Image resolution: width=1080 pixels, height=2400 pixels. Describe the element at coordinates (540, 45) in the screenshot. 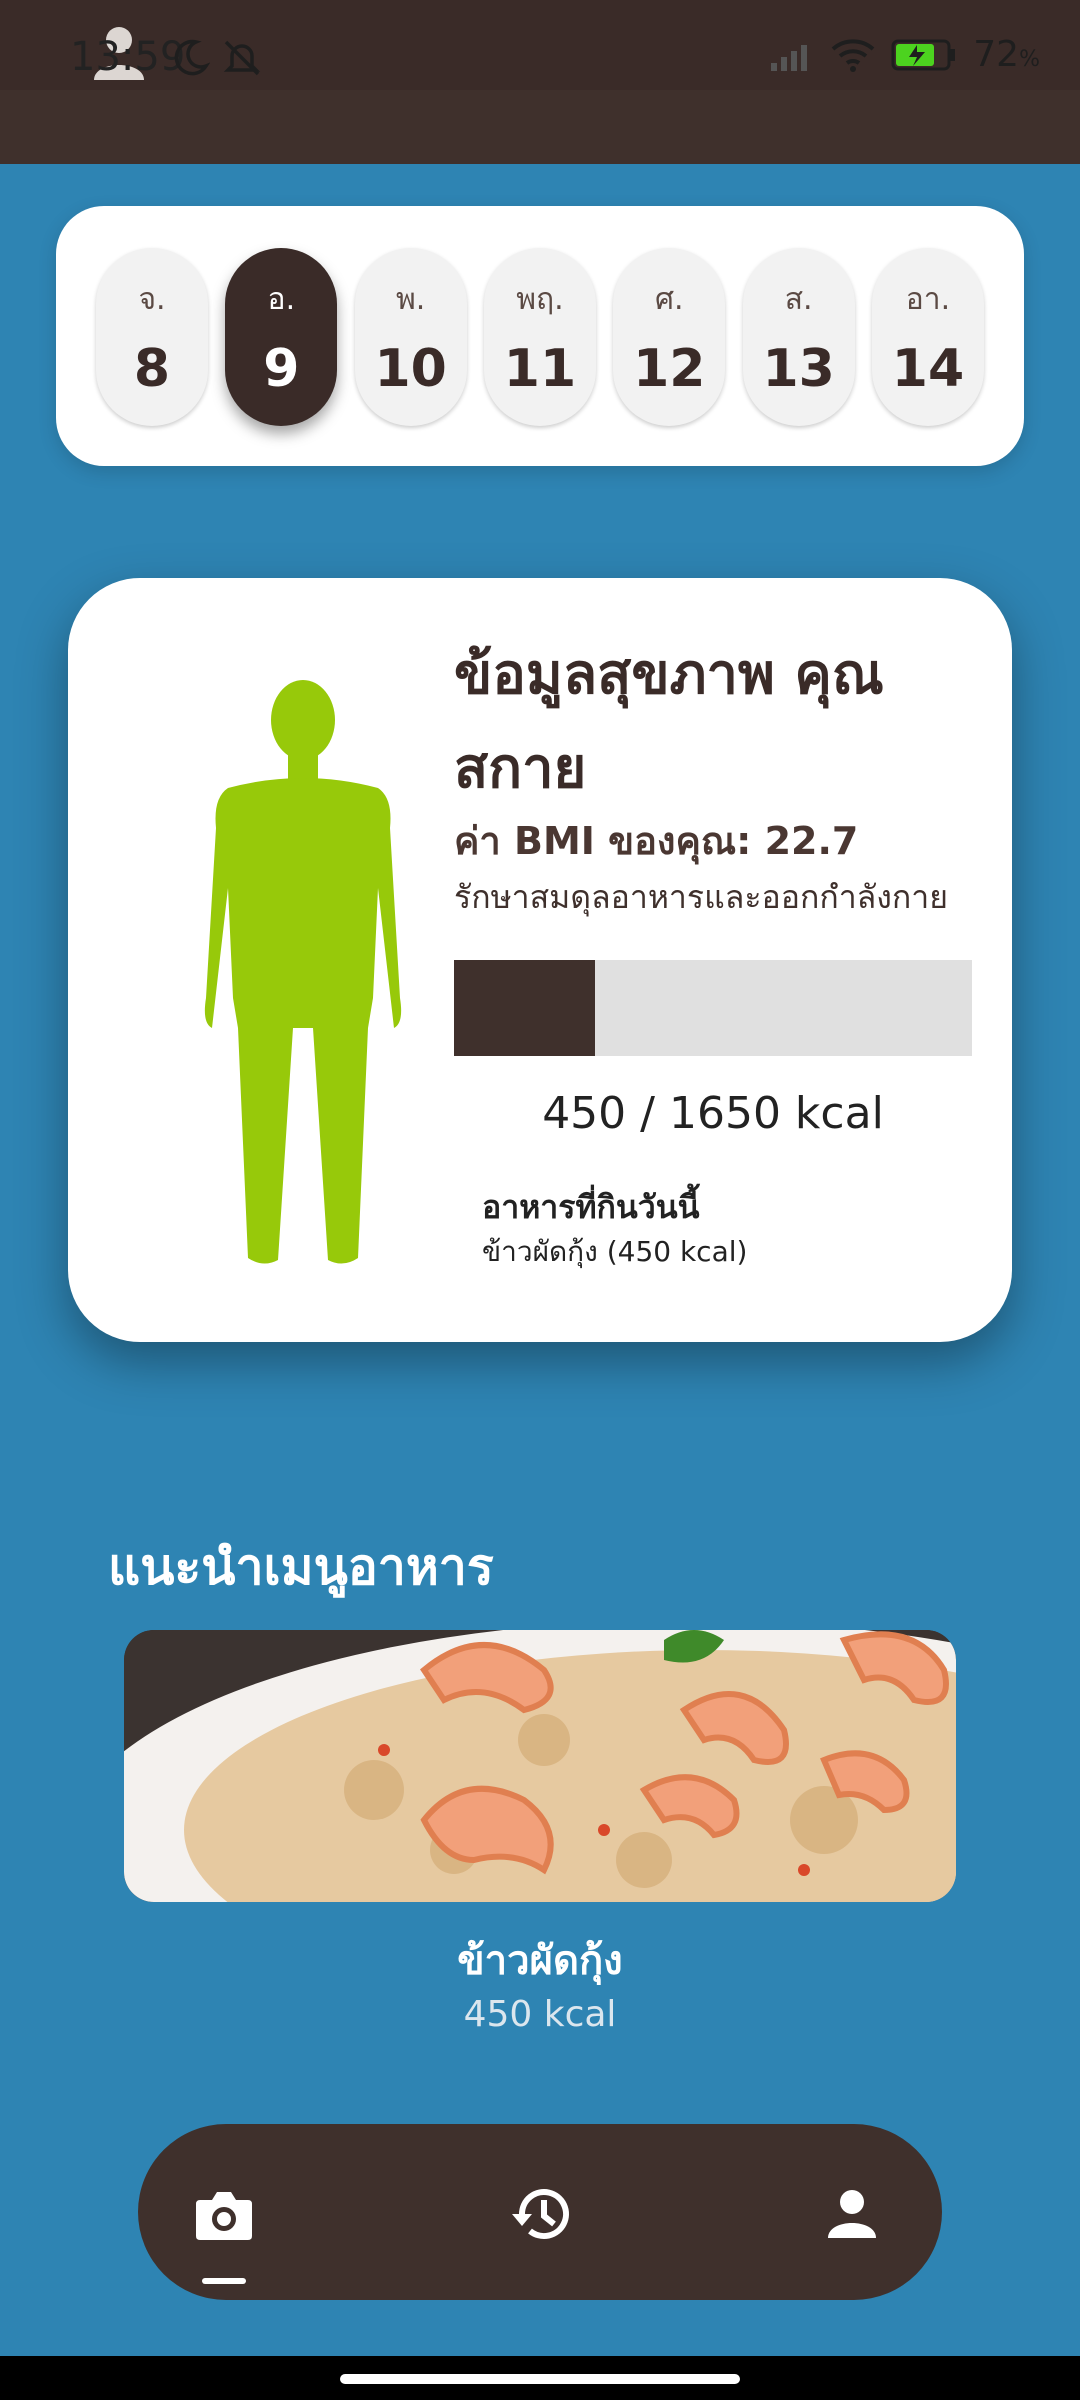

I see `status-bar: 13:59 72%` at that location.